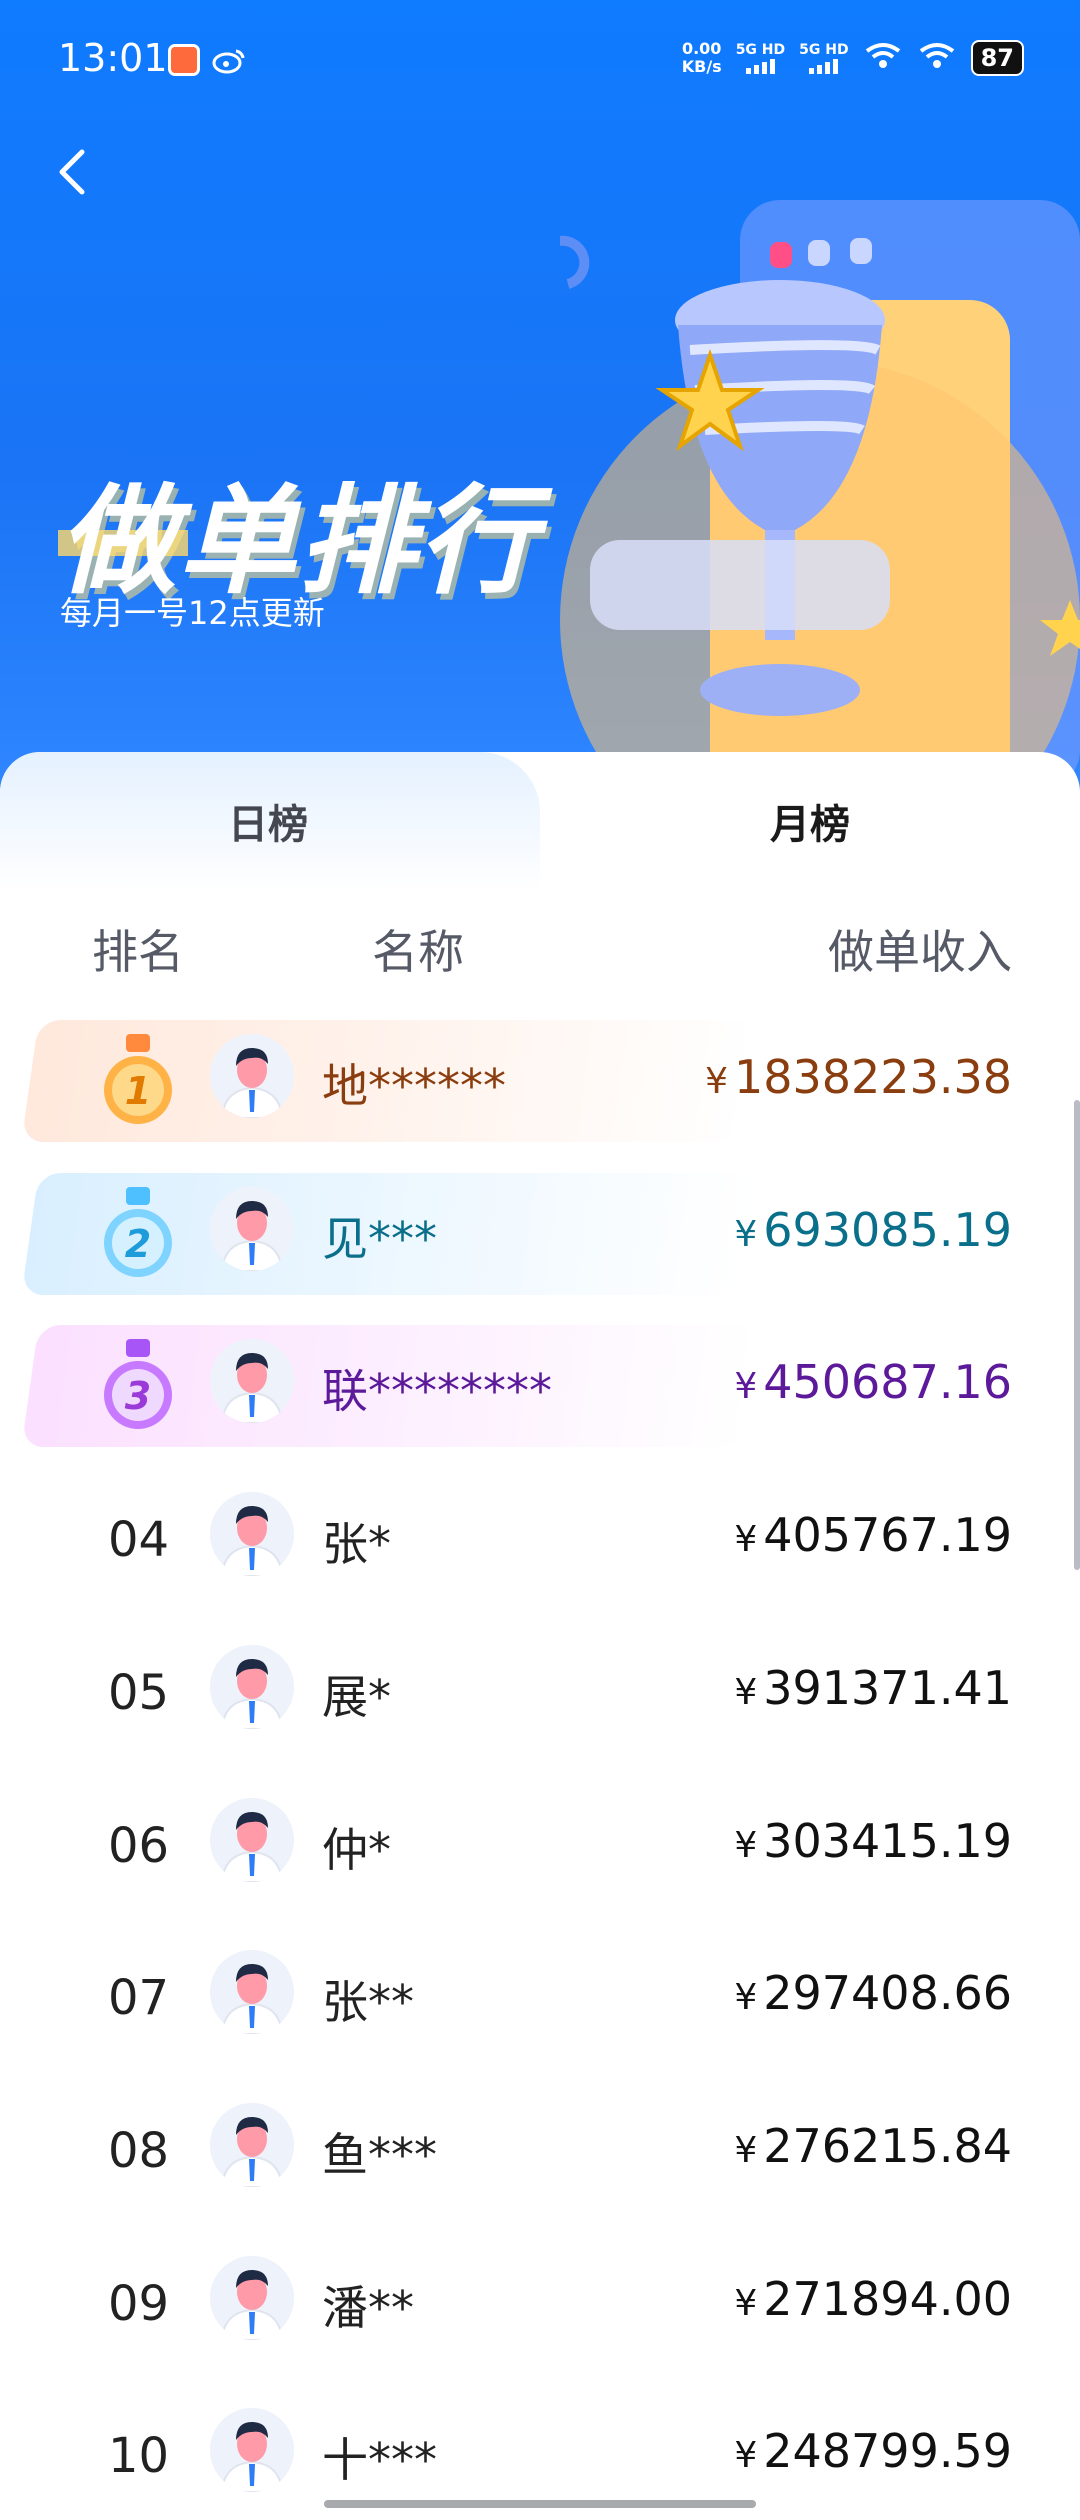  What do you see at coordinates (997, 58) in the screenshot?
I see `battery-indicator: 87` at bounding box center [997, 58].